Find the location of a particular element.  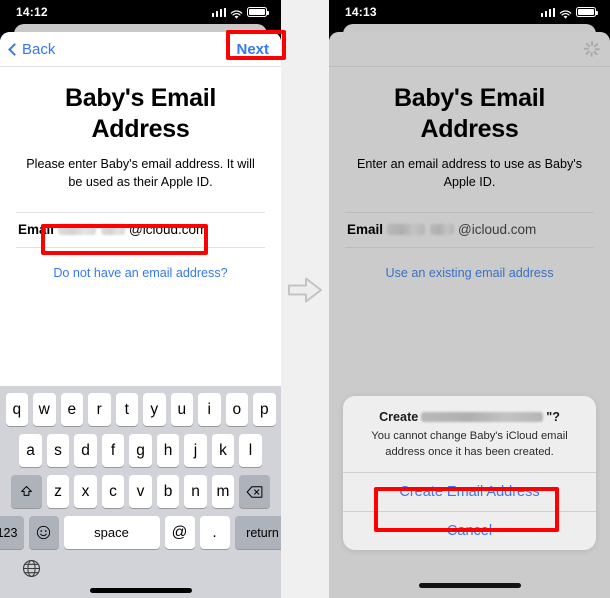

email-field-label: Email is located at coordinates (36, 230).